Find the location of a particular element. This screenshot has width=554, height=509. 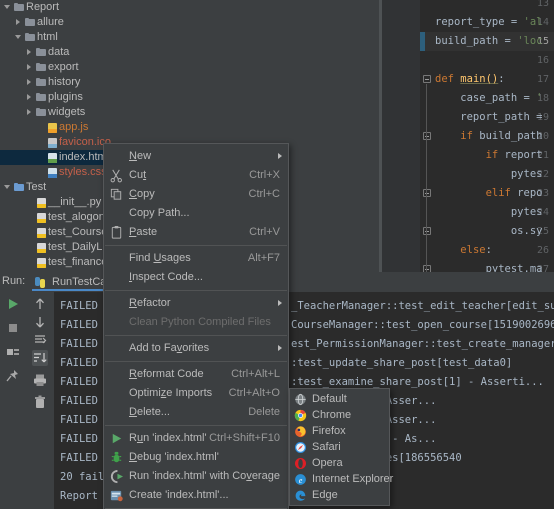

tree-item-export: export is located at coordinates (91, 67).